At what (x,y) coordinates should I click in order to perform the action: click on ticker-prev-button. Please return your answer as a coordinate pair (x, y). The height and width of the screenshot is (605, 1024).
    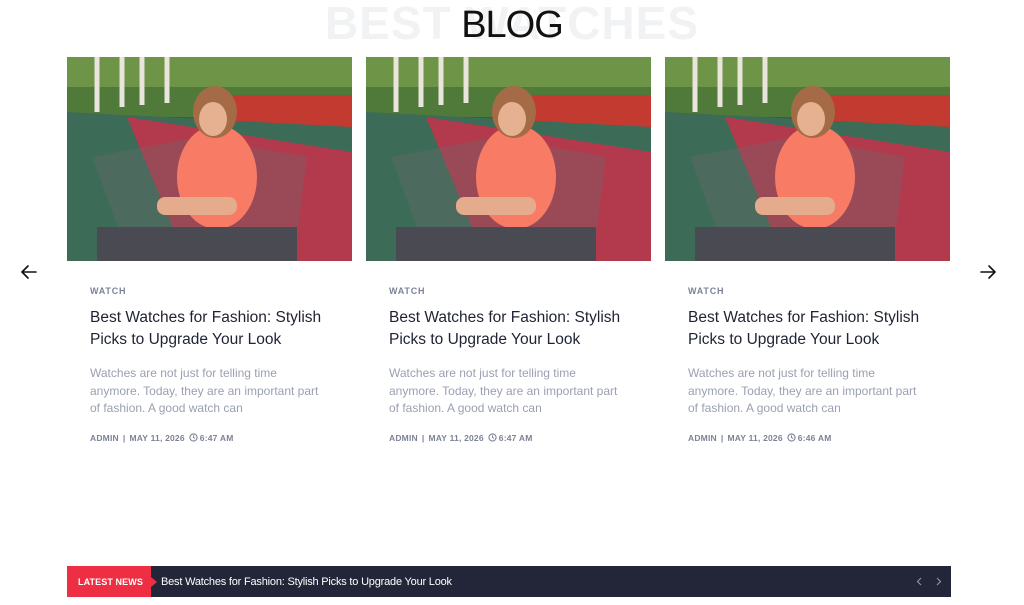
    Looking at the image, I should click on (919, 581).